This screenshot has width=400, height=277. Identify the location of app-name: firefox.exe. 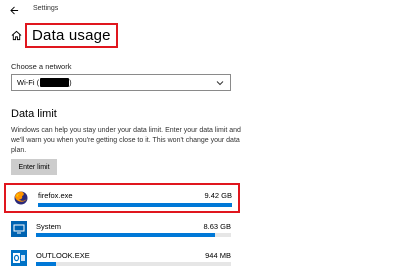
(55, 195).